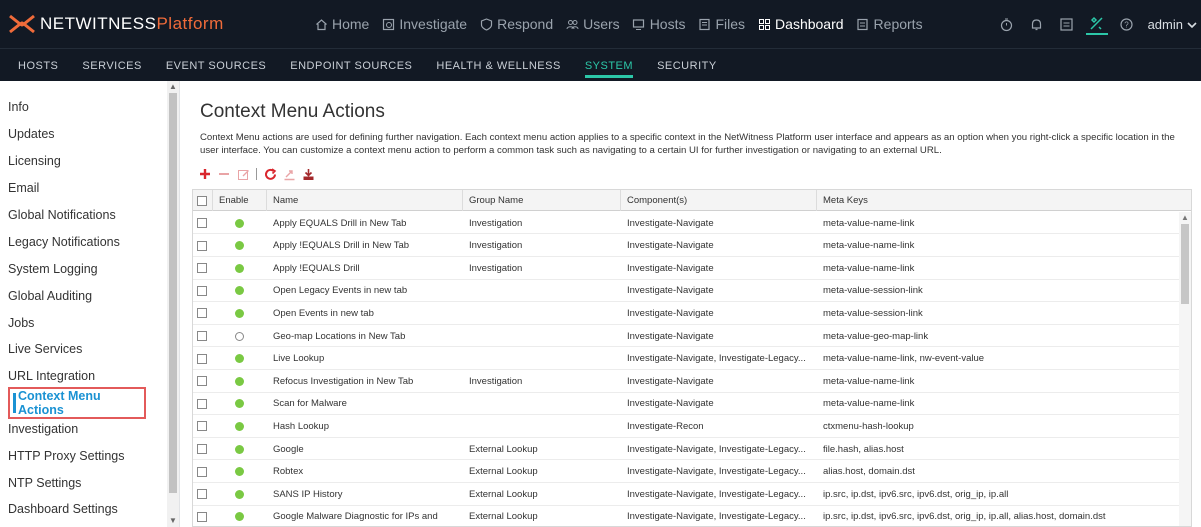  Describe the element at coordinates (542, 200) in the screenshot. I see `column-header-group-name: Group Name` at that location.